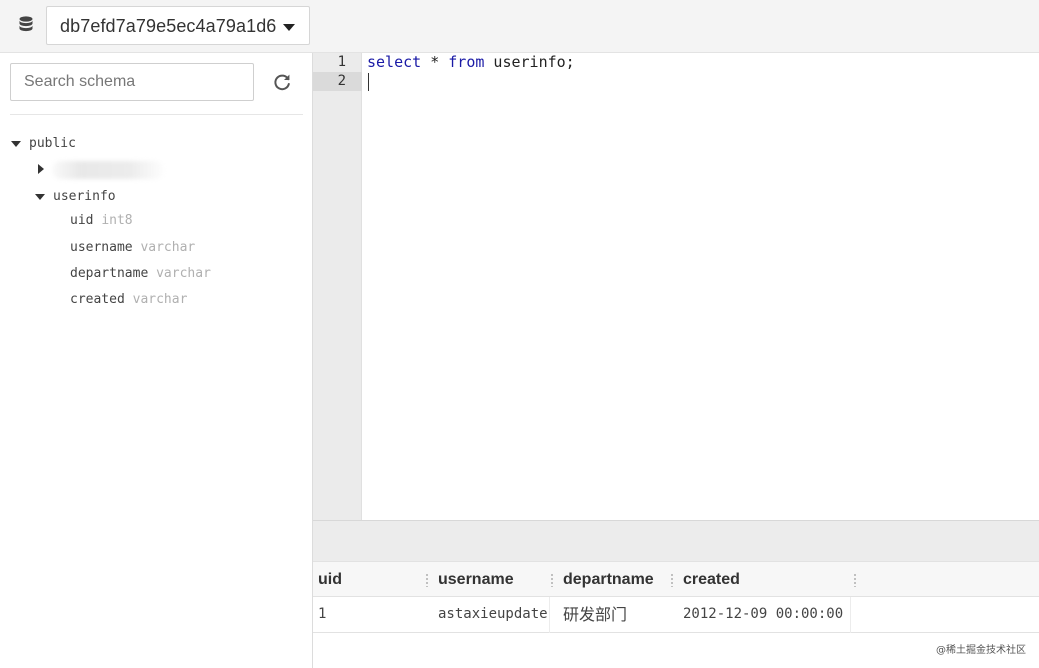 This screenshot has width=1039, height=668. I want to click on caret-down-icon, so click(289, 27).